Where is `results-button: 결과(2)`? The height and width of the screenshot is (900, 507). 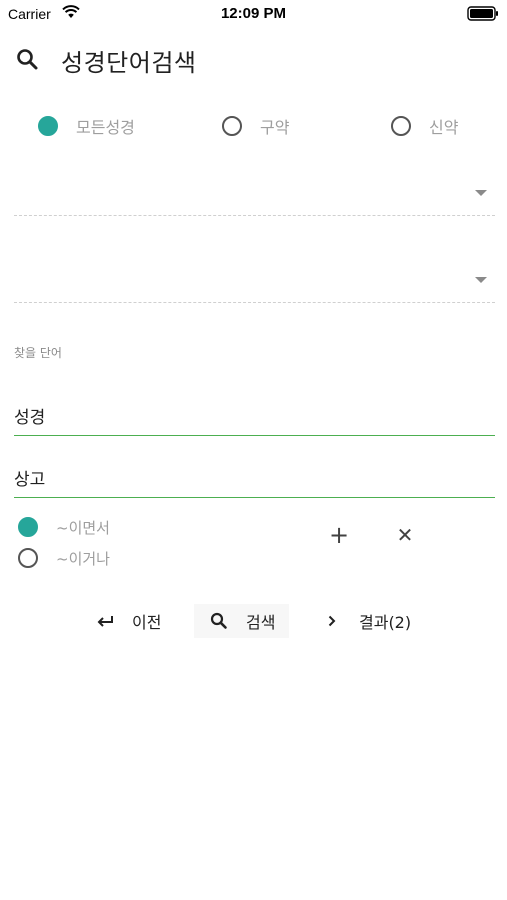 results-button: 결과(2) is located at coordinates (366, 621).